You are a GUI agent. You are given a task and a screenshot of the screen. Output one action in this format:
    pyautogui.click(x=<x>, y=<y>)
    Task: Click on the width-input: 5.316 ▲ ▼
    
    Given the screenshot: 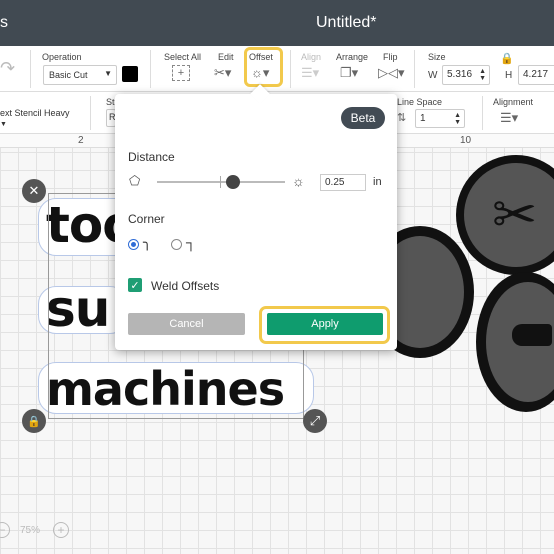 What is the action you would take?
    pyautogui.click(x=466, y=75)
    